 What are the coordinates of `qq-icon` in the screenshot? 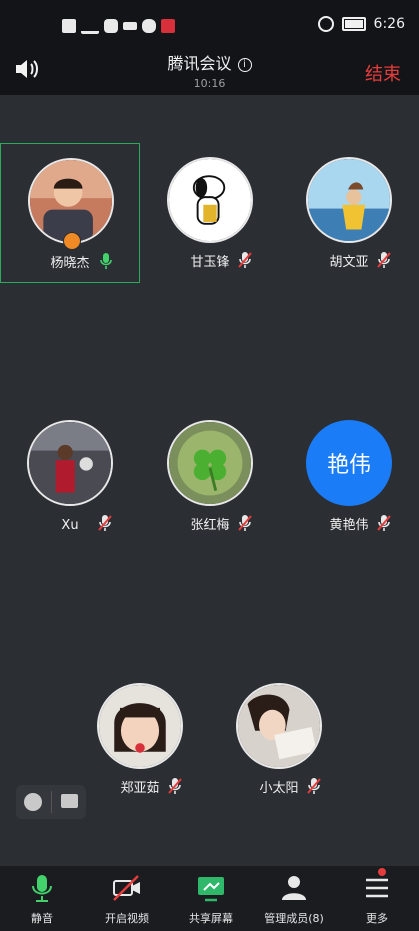 It's located at (149, 25).